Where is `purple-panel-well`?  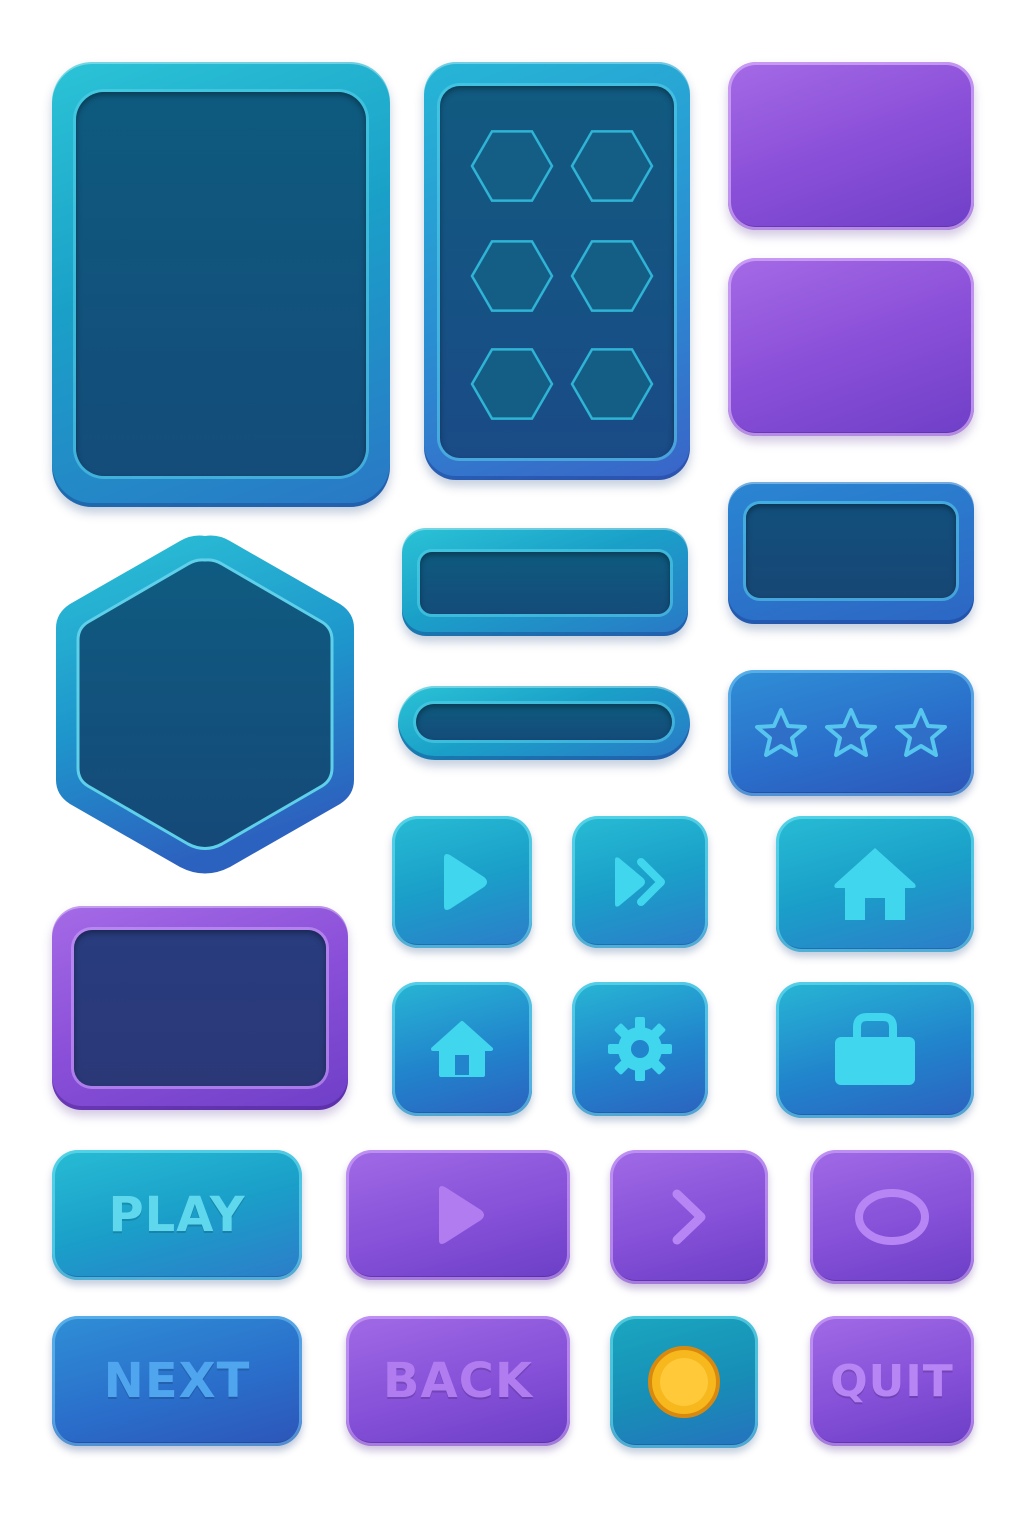
purple-panel-well is located at coordinates (200, 1008).